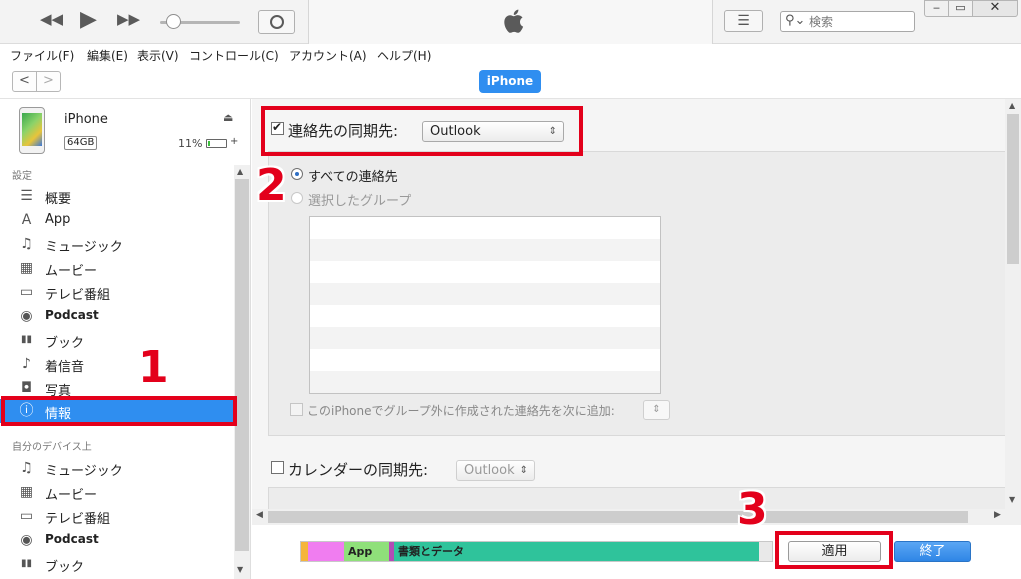  Describe the element at coordinates (936, 8) in the screenshot. I see `minimize-button: ‒` at that location.